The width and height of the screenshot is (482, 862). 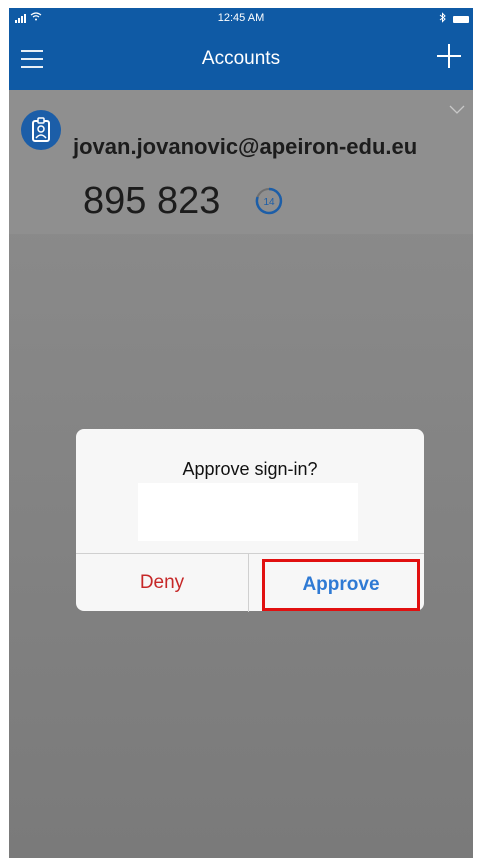 What do you see at coordinates (41, 130) in the screenshot?
I see `badge-icon` at bounding box center [41, 130].